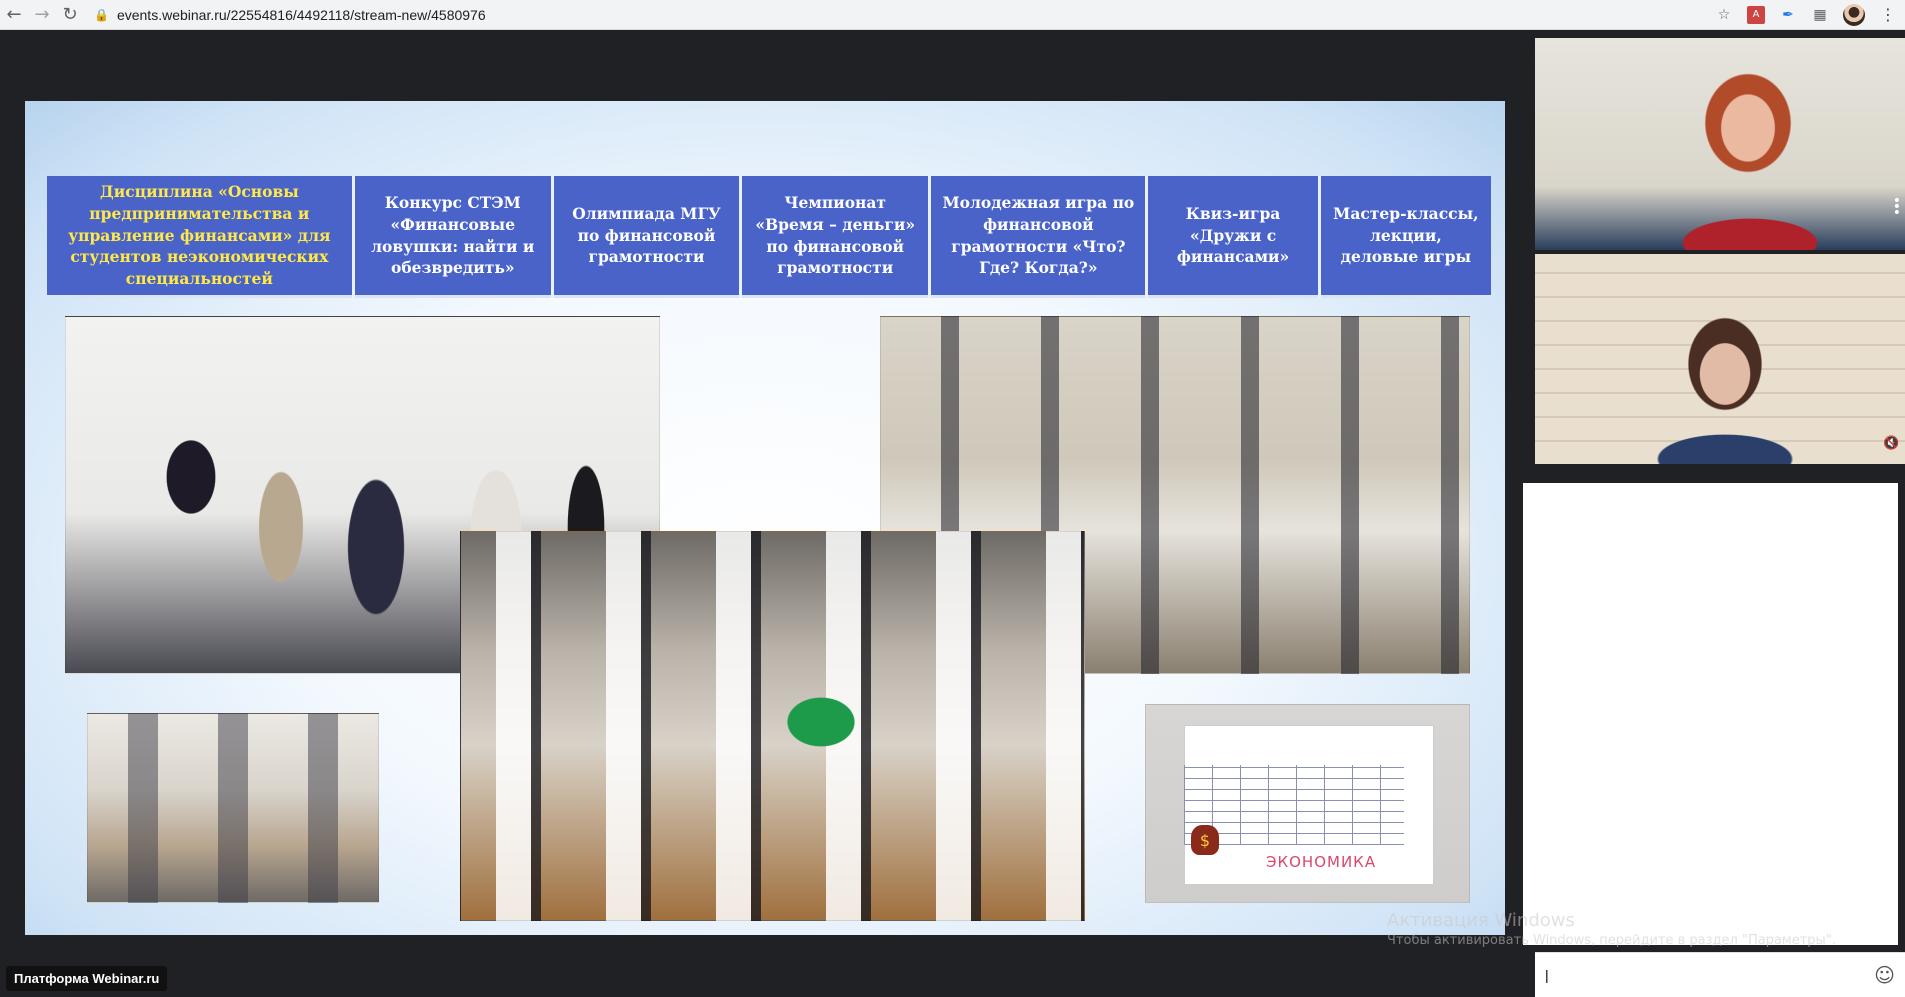 The width and height of the screenshot is (1905, 997). Describe the element at coordinates (1891, 443) in the screenshot. I see `muted-microphone-icon: 🔇` at that location.